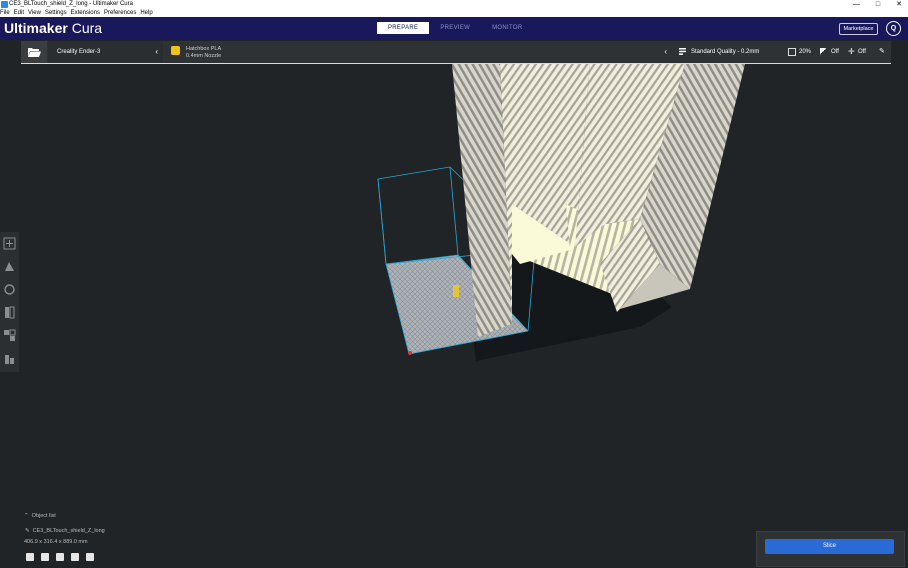 This screenshot has width=908, height=568. Describe the element at coordinates (725, 52) in the screenshot. I see `quality-profile-label: Standard Quality - 0.2mm` at that location.